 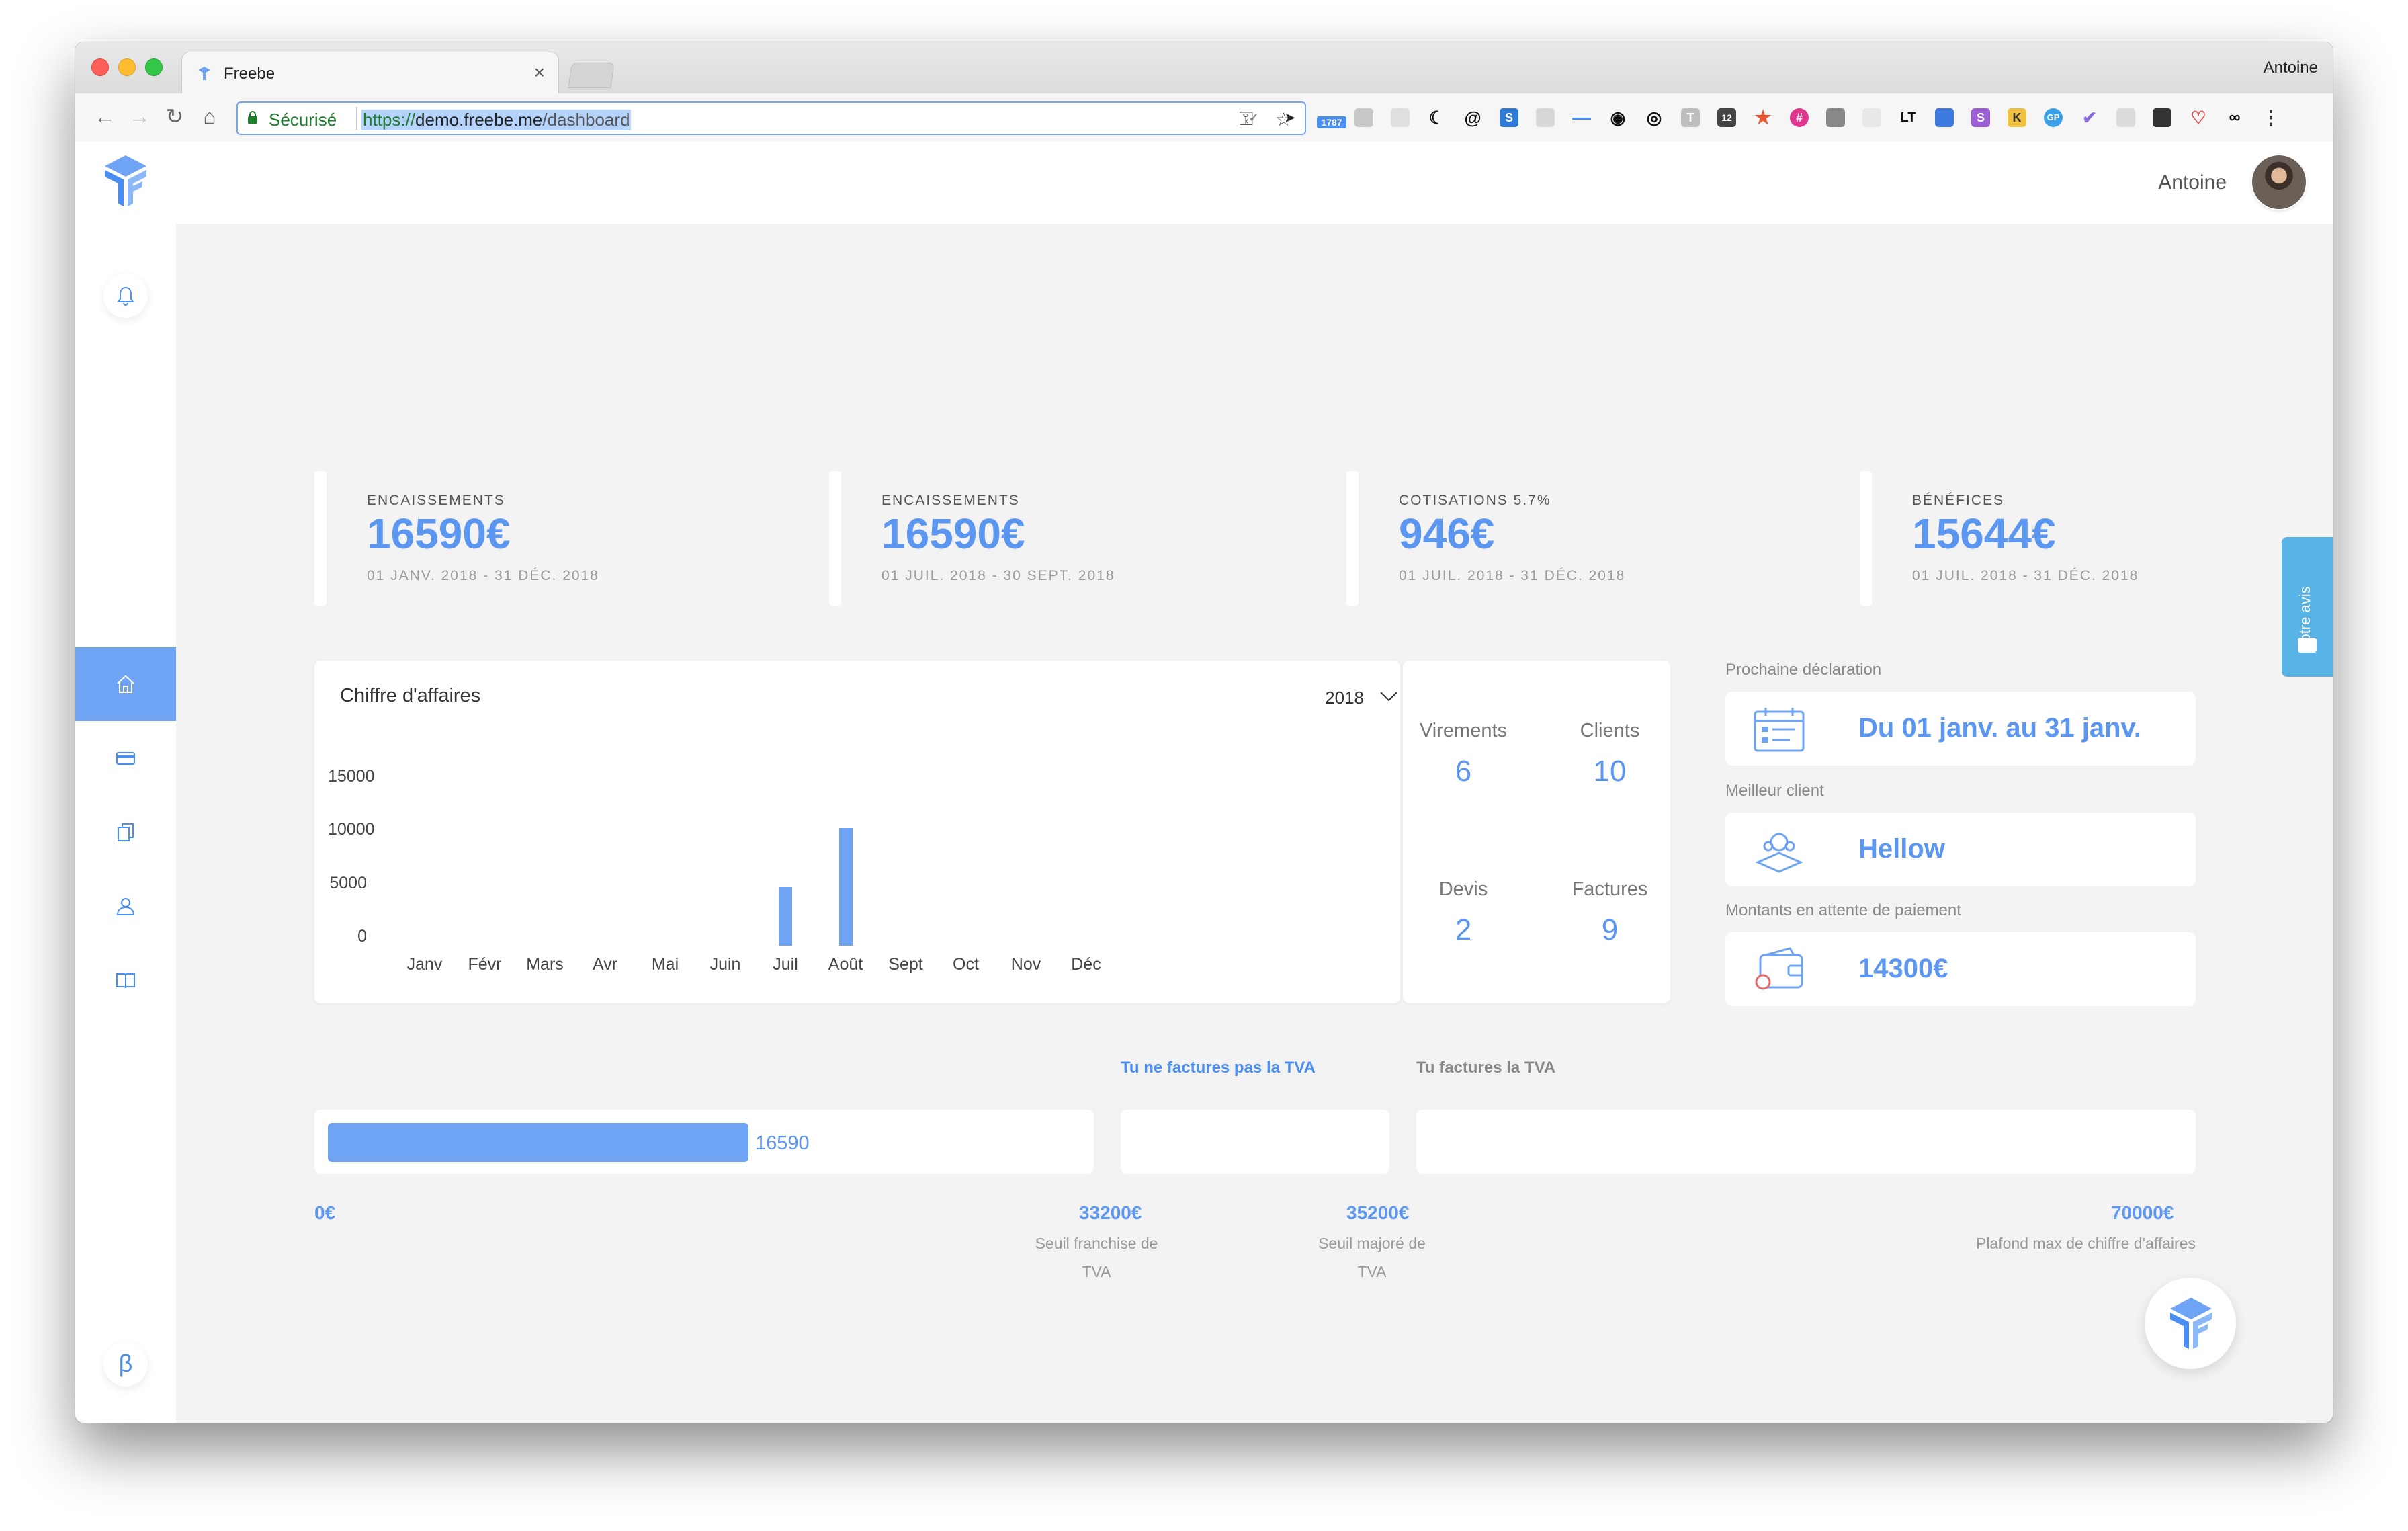 What do you see at coordinates (725, 965) in the screenshot?
I see `x-tick-label: Juin` at bounding box center [725, 965].